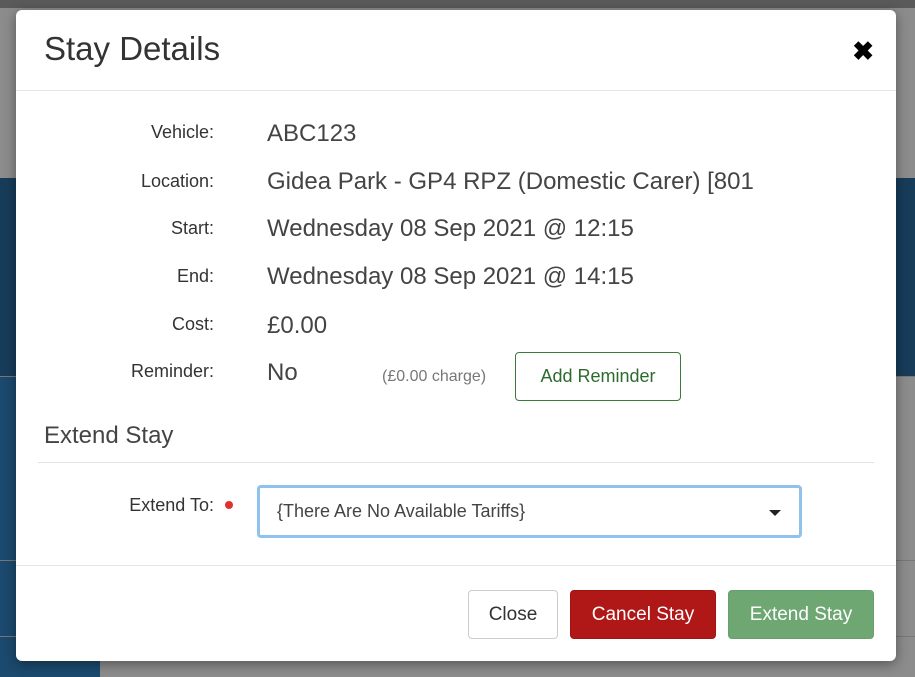  Describe the element at coordinates (450, 276) in the screenshot. I see `end-value: Wednesday 08 Sep 2021 @ 14:15` at that location.